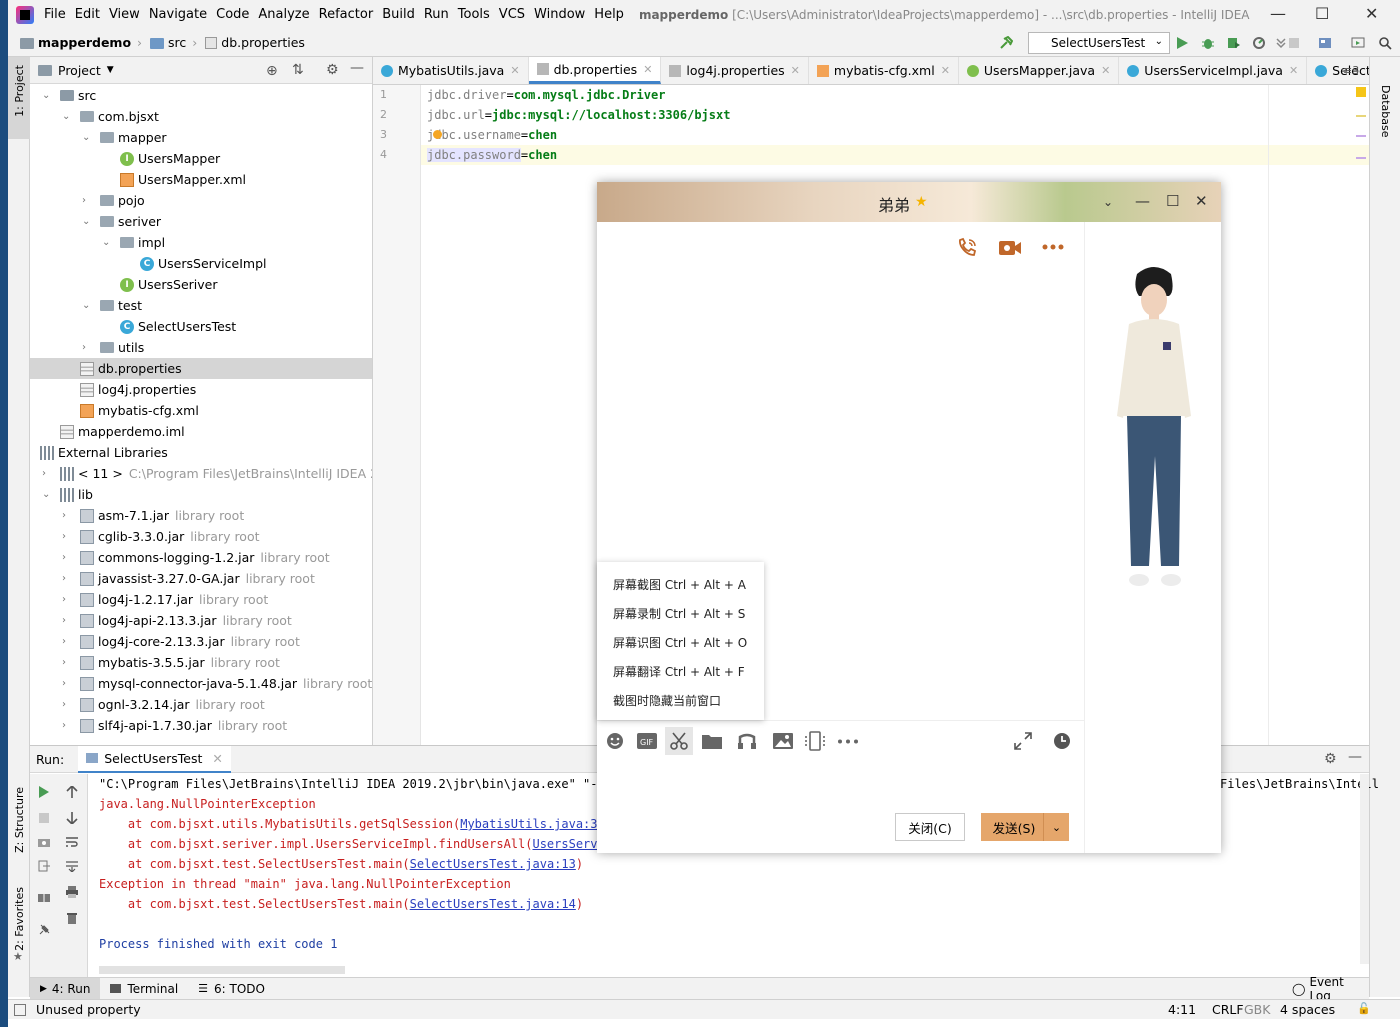 The width and height of the screenshot is (1400, 1027). What do you see at coordinates (1172, 201) in the screenshot?
I see `maximize-icon: ☐` at bounding box center [1172, 201].